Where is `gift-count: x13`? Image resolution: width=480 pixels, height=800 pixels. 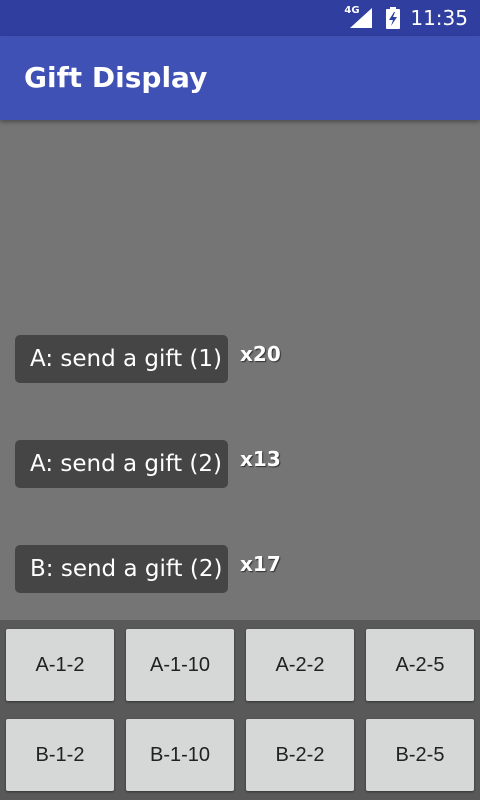 gift-count: x13 is located at coordinates (260, 459).